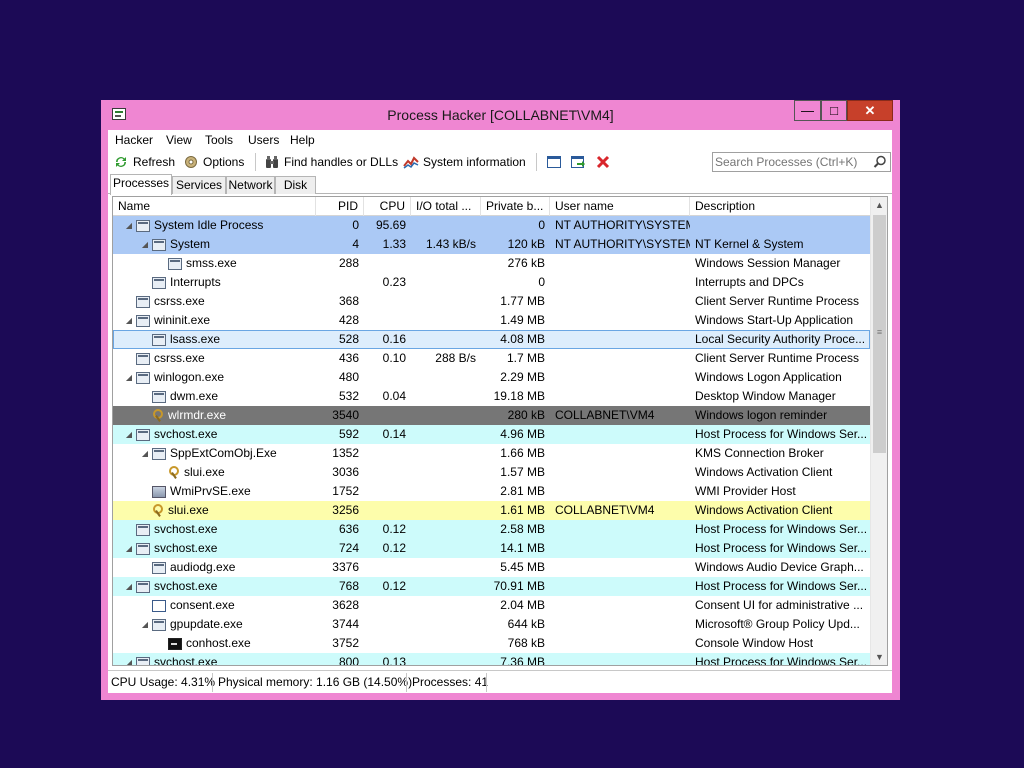  I want to click on process-private-bytes: 644 kB, so click(526, 624).